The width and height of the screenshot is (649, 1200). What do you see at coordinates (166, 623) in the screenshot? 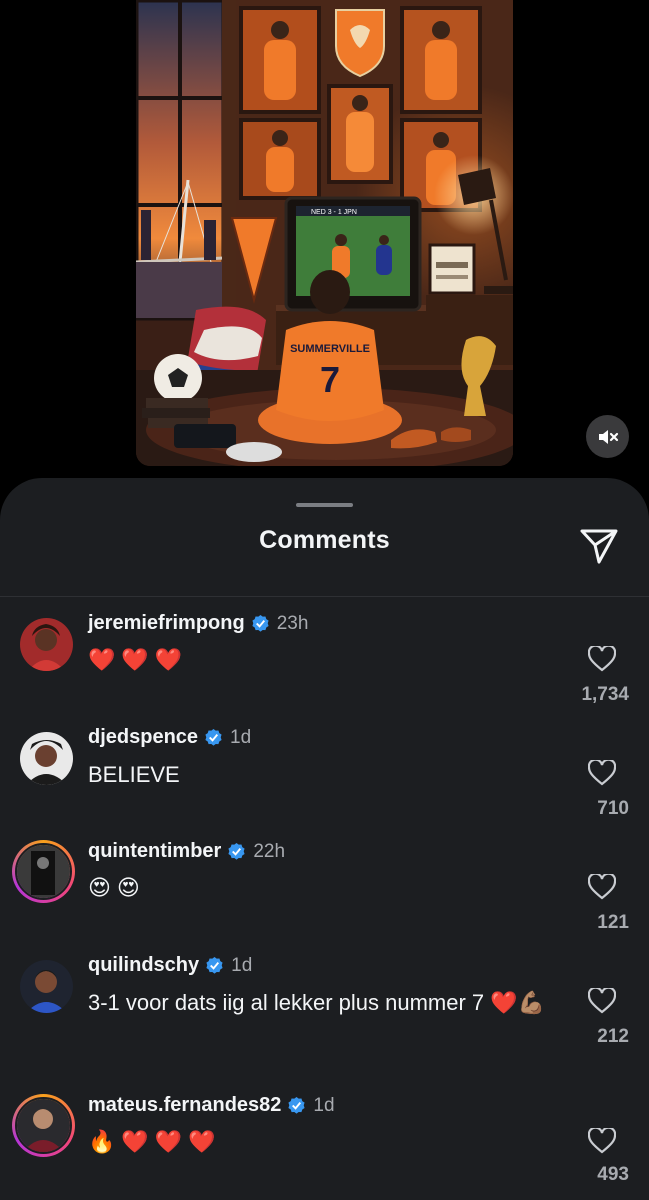
I see `comment-username: jeremiefrimpong` at bounding box center [166, 623].